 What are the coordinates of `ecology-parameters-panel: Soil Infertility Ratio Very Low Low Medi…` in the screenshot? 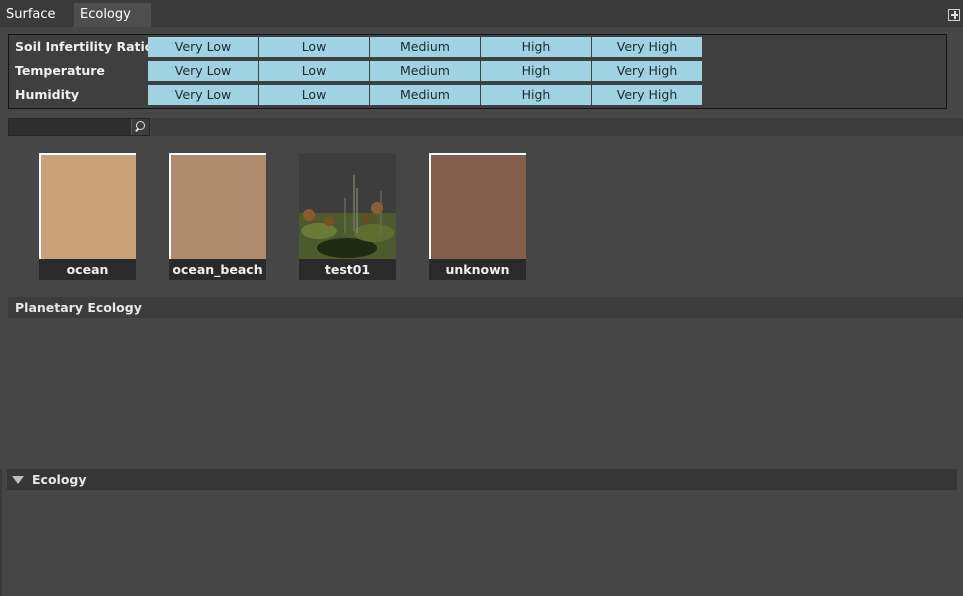 It's located at (477, 71).